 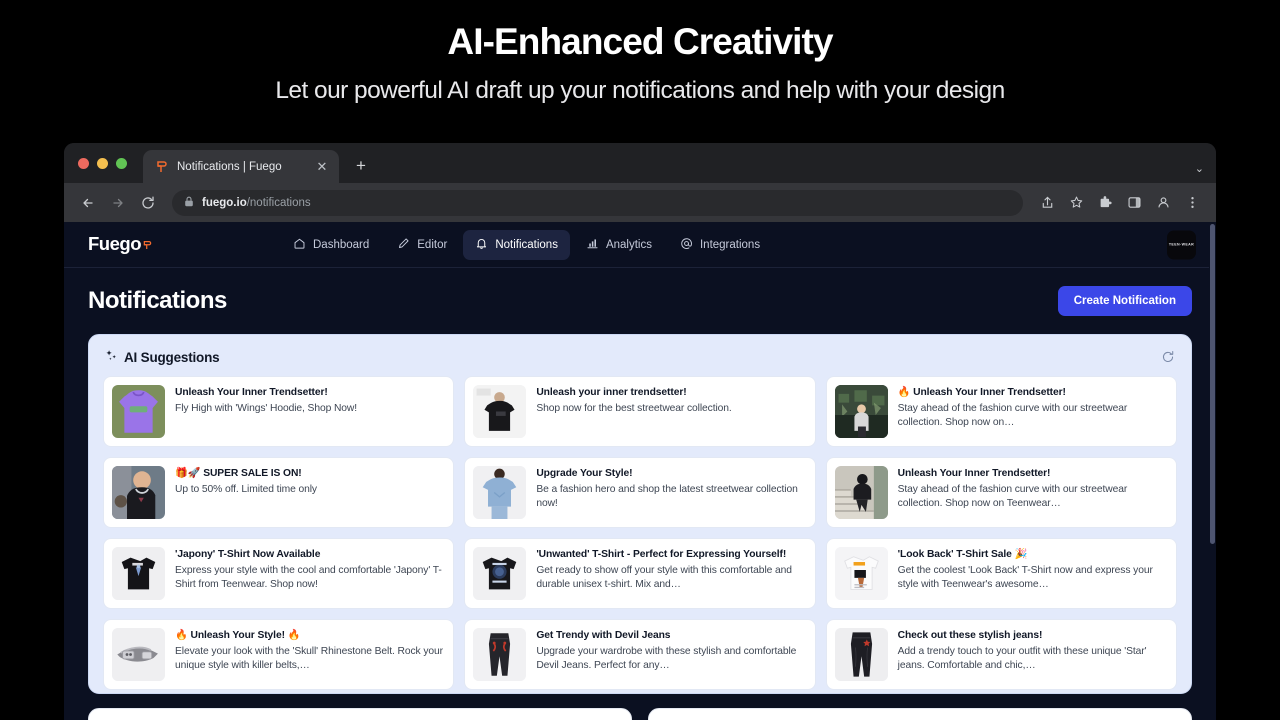 I want to click on browser-tab: Notifications | Fuego ✕, so click(x=241, y=166).